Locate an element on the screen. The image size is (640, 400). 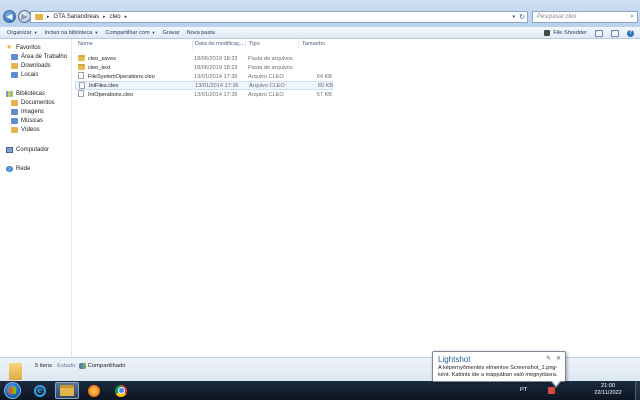
new-folder-button: Nova pasta is located at coordinates (201, 33).